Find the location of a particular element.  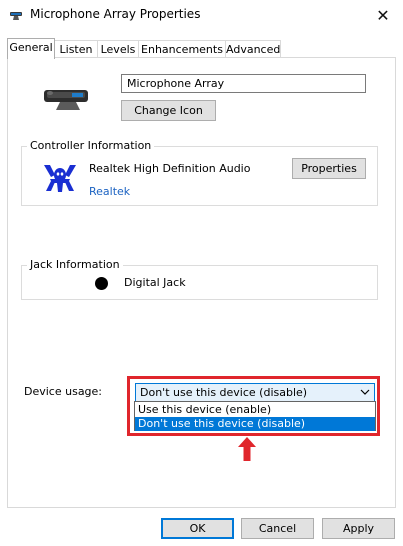

close-button: ✕ is located at coordinates (383, 15).